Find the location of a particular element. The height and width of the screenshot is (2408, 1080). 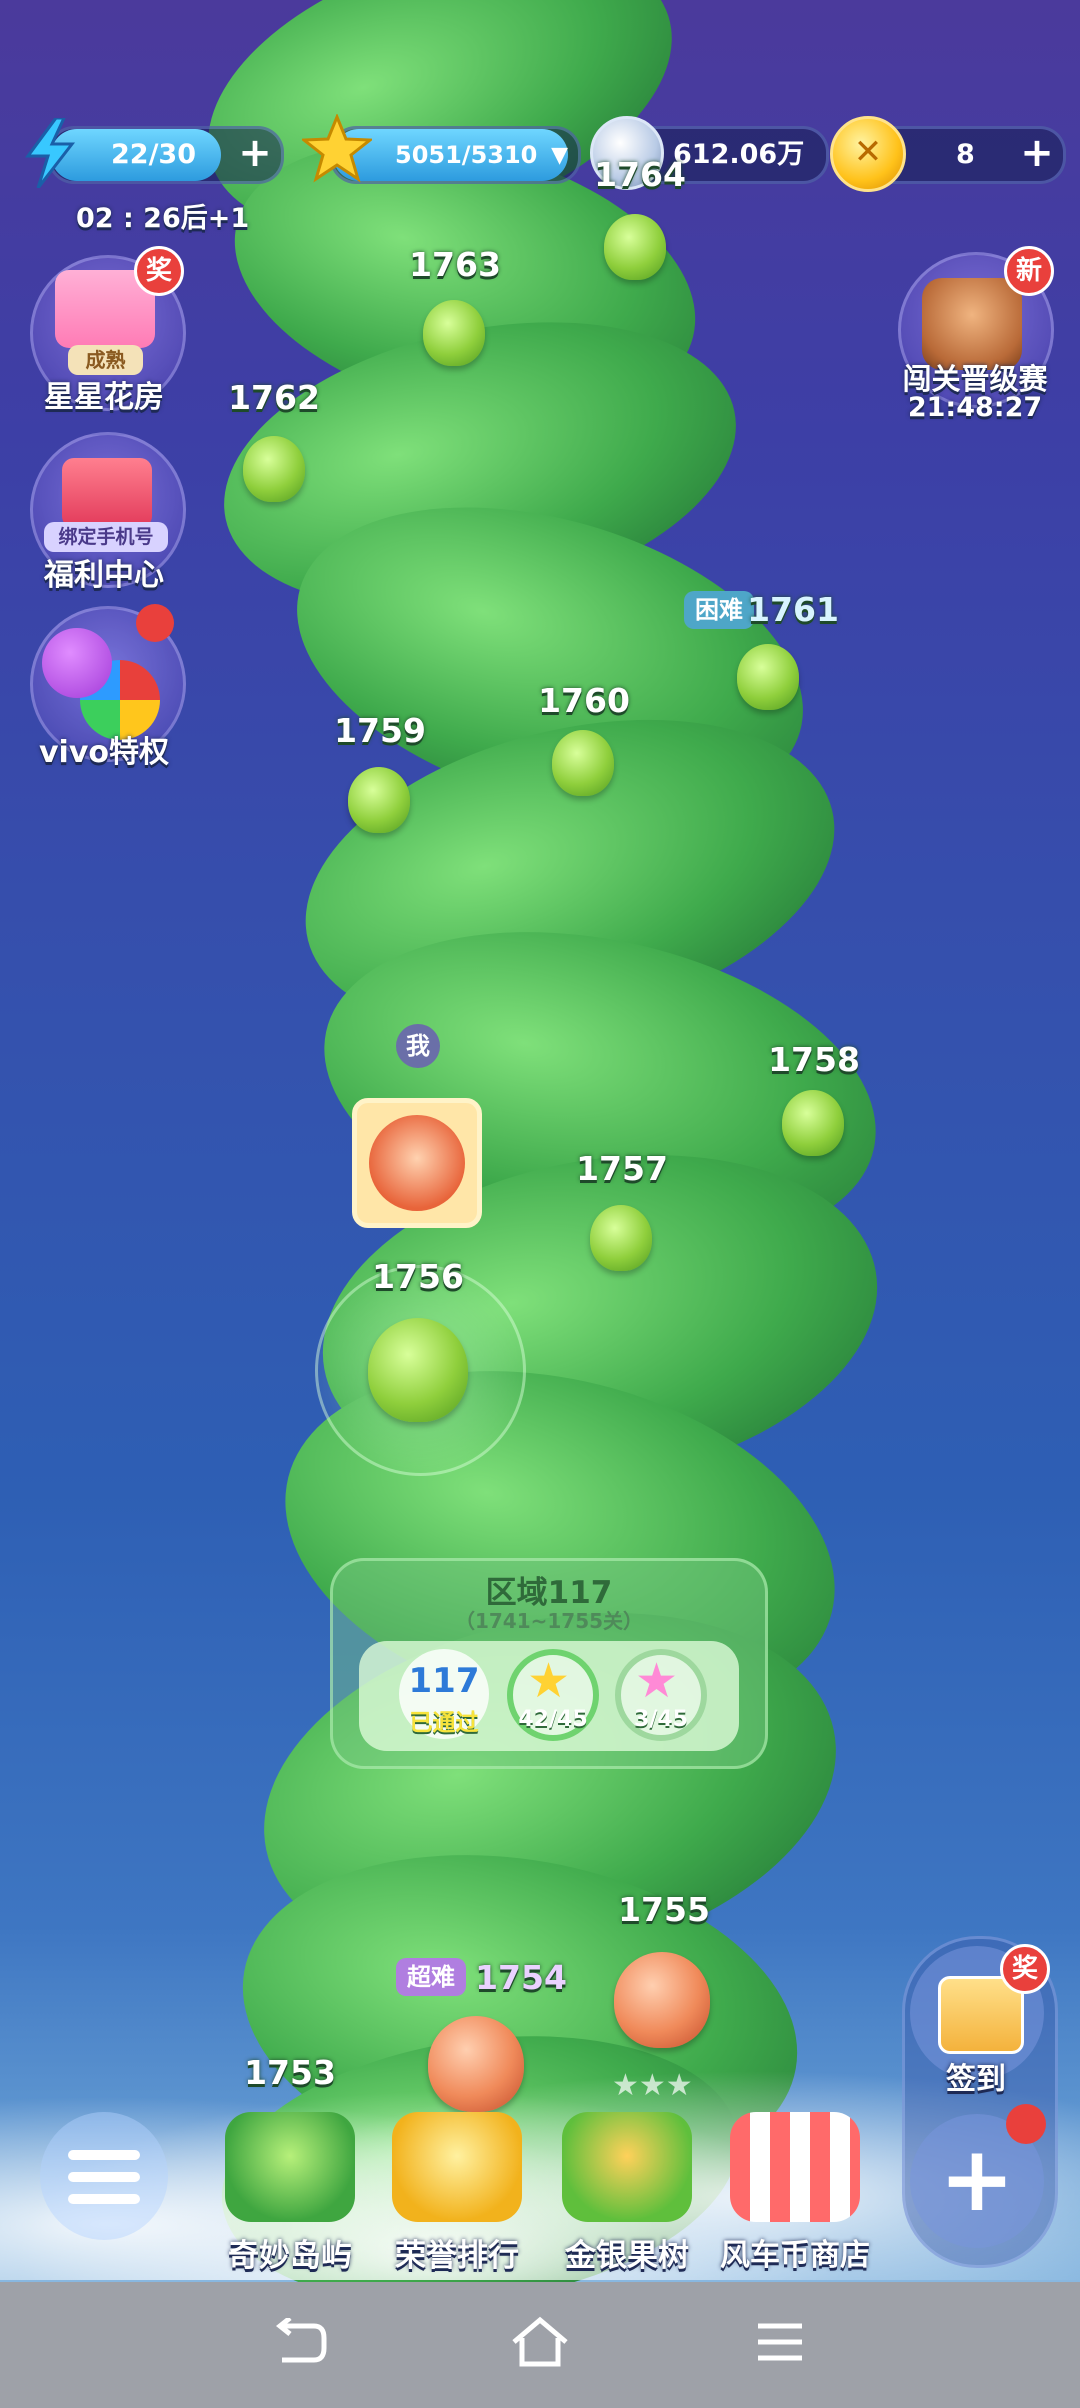

level-1759-number: 1759 is located at coordinates (380, 730).